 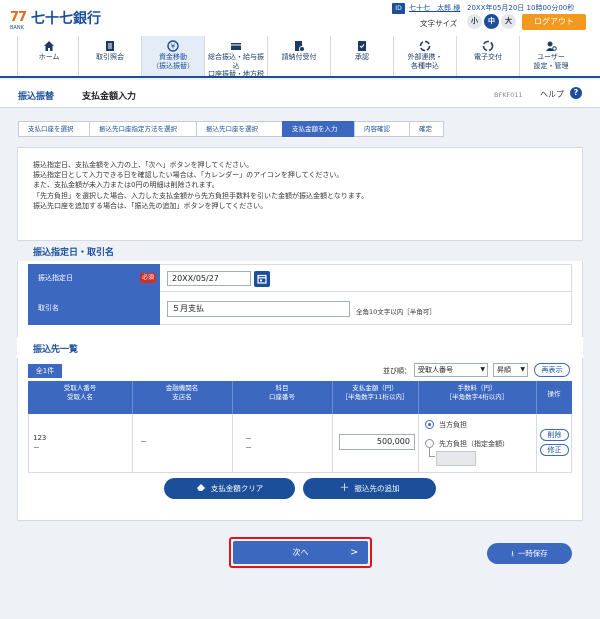 What do you see at coordinates (477, 392) in the screenshot?
I see `header-fee: 手数料（円） ［半角数字4桁以内］` at bounding box center [477, 392].